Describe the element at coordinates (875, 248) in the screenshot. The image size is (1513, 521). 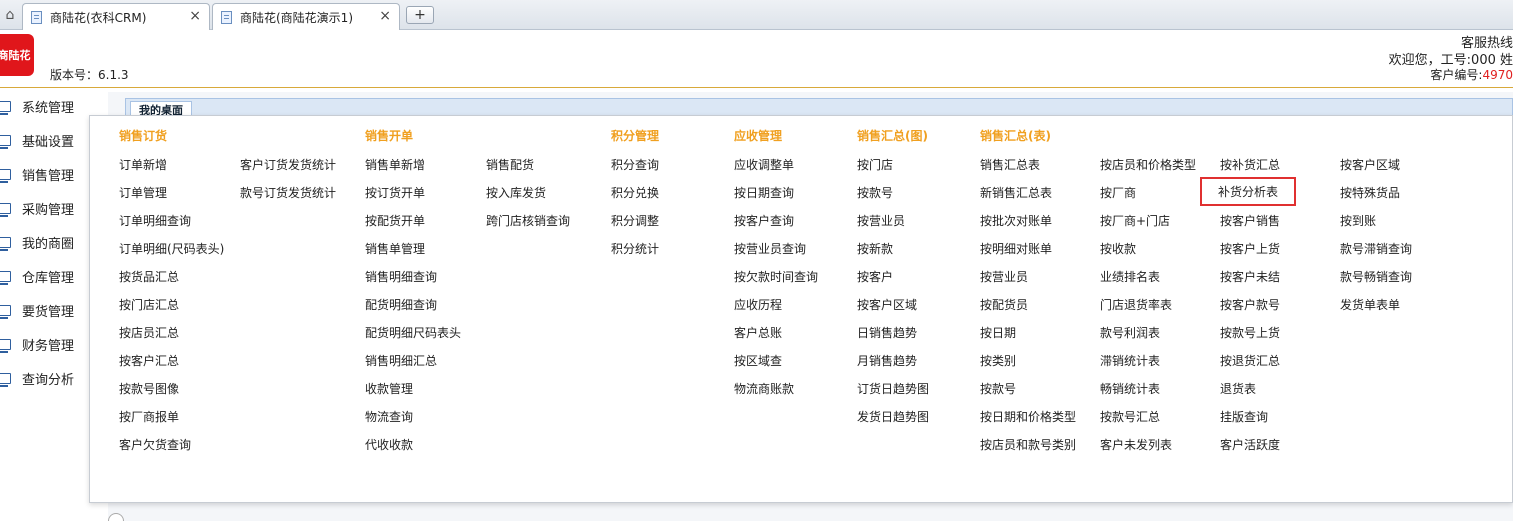
I see `menu-item: 按新款` at that location.